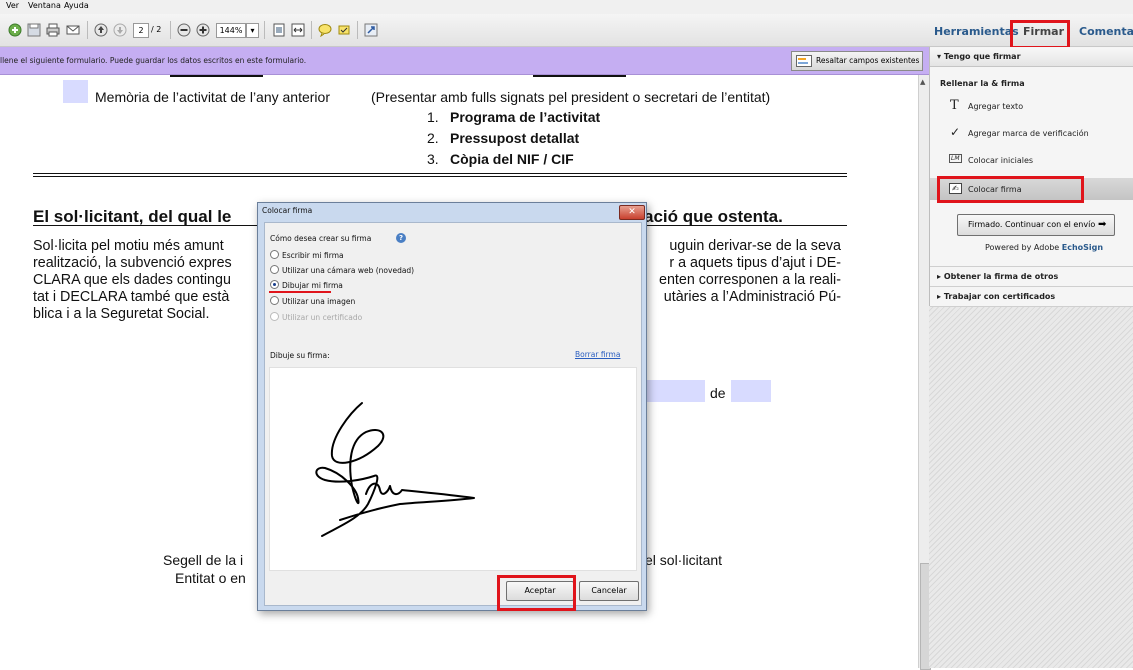 The image size is (1133, 670). What do you see at coordinates (1106, 31) in the screenshot?
I see `tab-comentario: Comentario` at bounding box center [1106, 31].